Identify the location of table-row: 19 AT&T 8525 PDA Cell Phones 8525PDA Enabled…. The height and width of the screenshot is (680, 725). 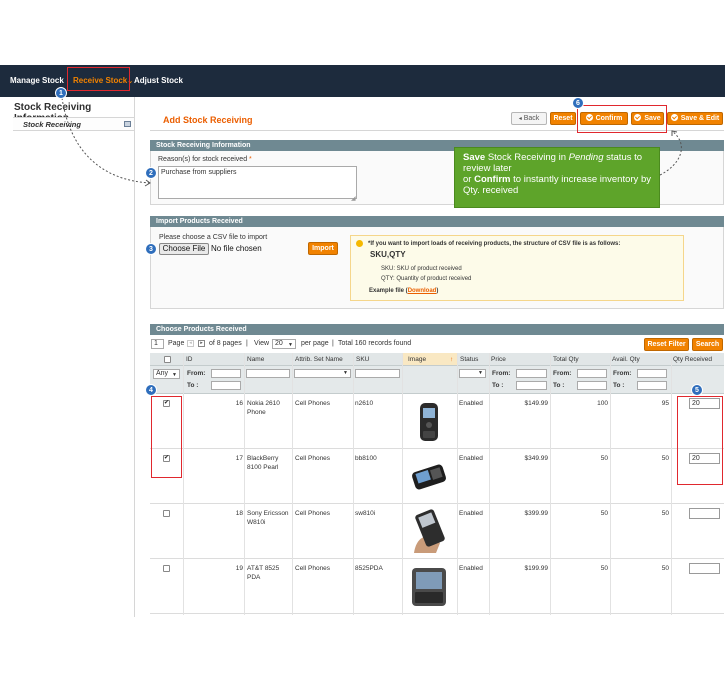
(437, 587).